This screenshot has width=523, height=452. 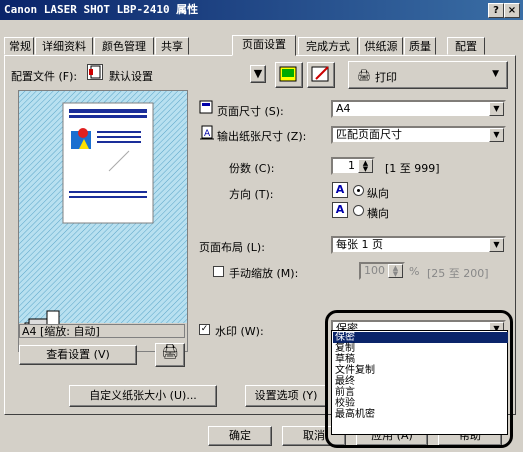 What do you see at coordinates (102, 331) in the screenshot?
I see `preview-caption: A4 [缩放: 自动]` at bounding box center [102, 331].